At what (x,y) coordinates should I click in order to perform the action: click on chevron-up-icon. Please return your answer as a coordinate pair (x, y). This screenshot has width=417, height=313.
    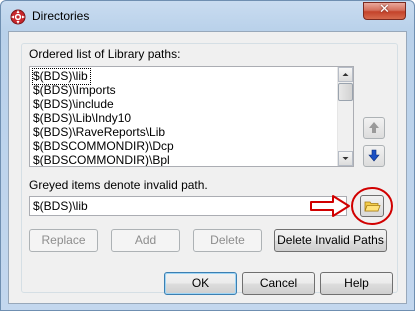
    Looking at the image, I should click on (345, 74).